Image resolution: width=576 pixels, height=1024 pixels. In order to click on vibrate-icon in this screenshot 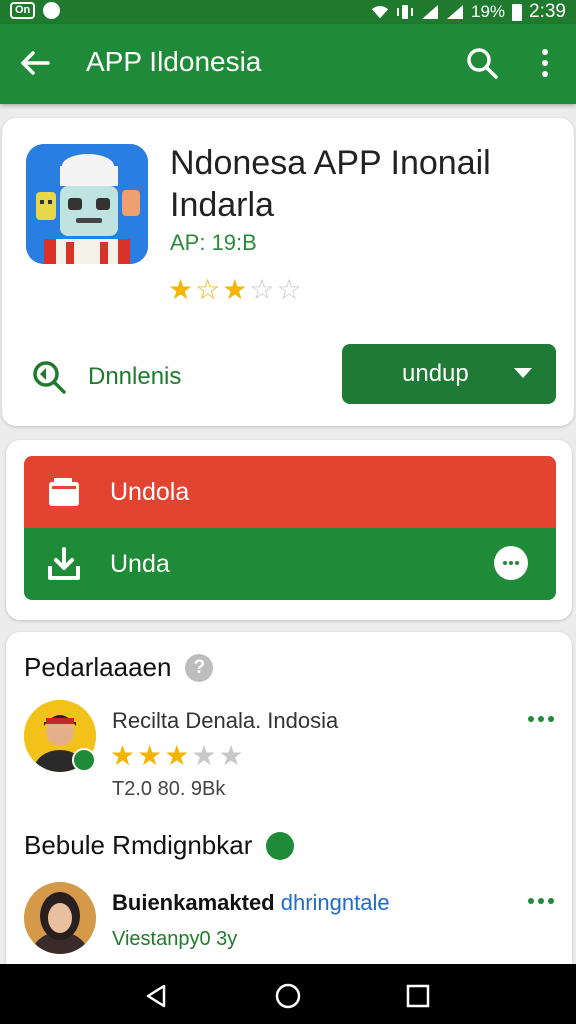, I will do `click(404, 12)`.